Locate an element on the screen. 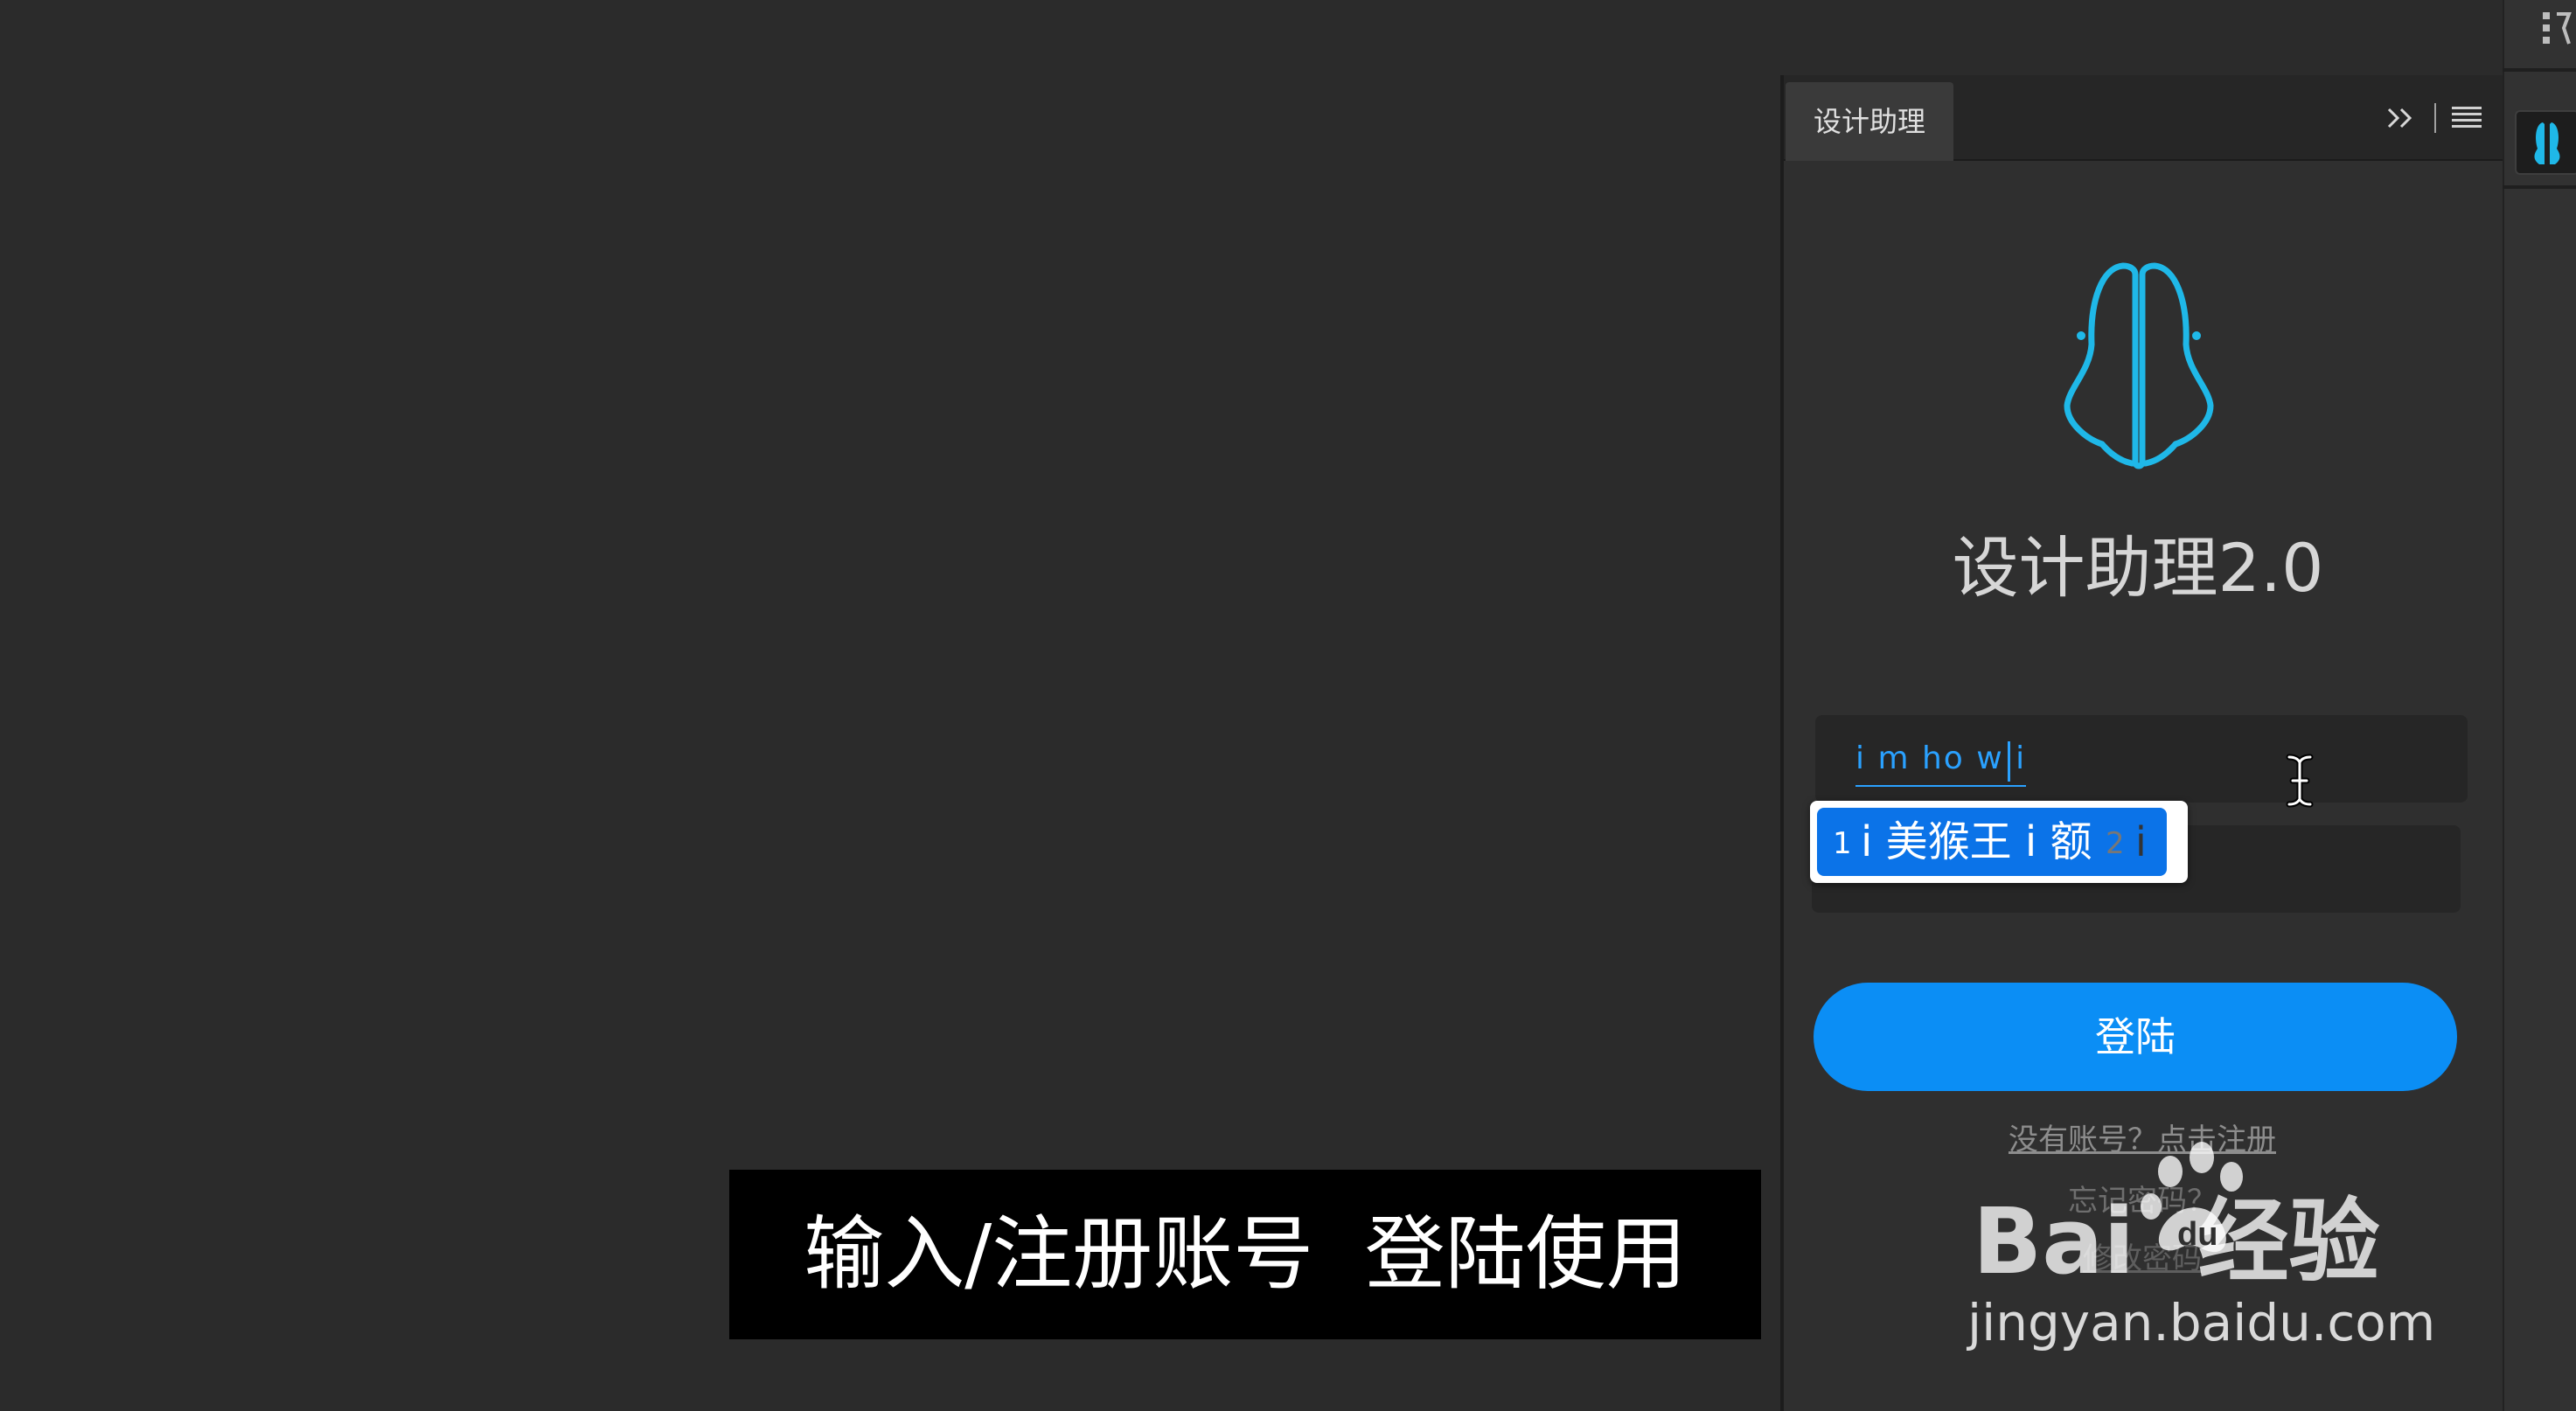  ime-candidate: 2 i is located at coordinates (2139, 842).